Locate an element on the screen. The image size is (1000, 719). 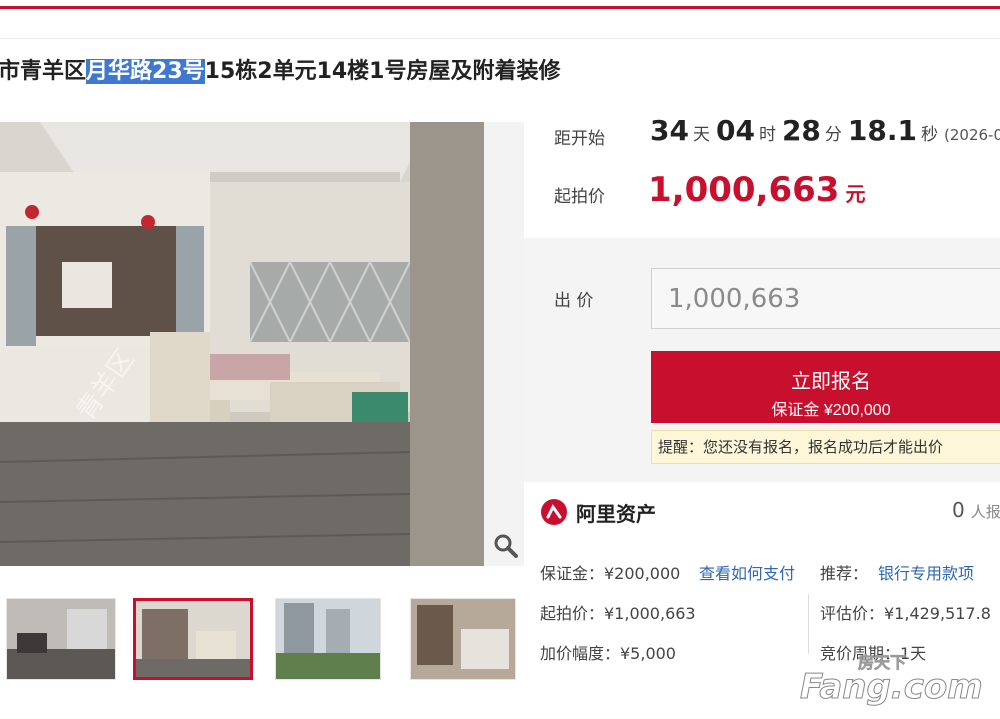
title-prefix: 市青羊区 is located at coordinates (43, 71).